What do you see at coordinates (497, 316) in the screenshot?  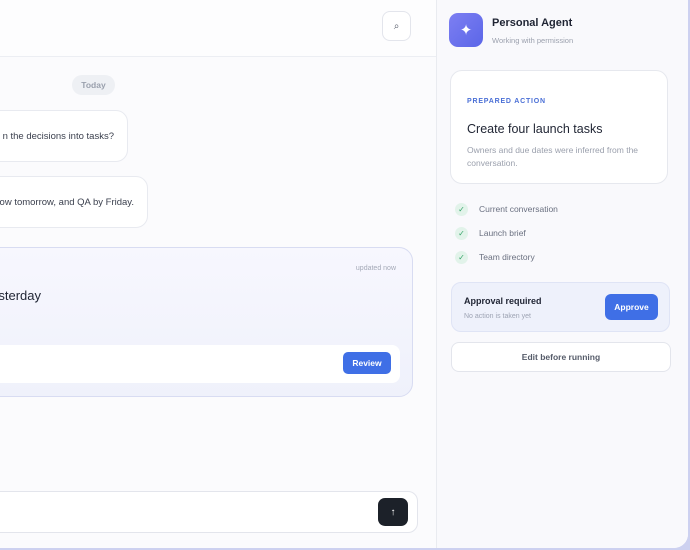 I see `approval-subtitle: No action is taken yet` at bounding box center [497, 316].